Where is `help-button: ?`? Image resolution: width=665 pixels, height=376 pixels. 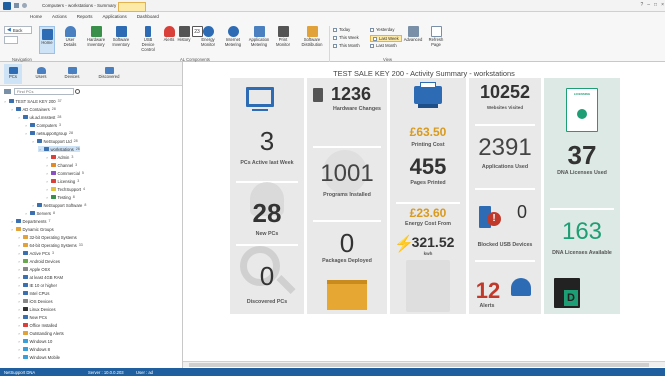 help-button: ? is located at coordinates (641, 6).